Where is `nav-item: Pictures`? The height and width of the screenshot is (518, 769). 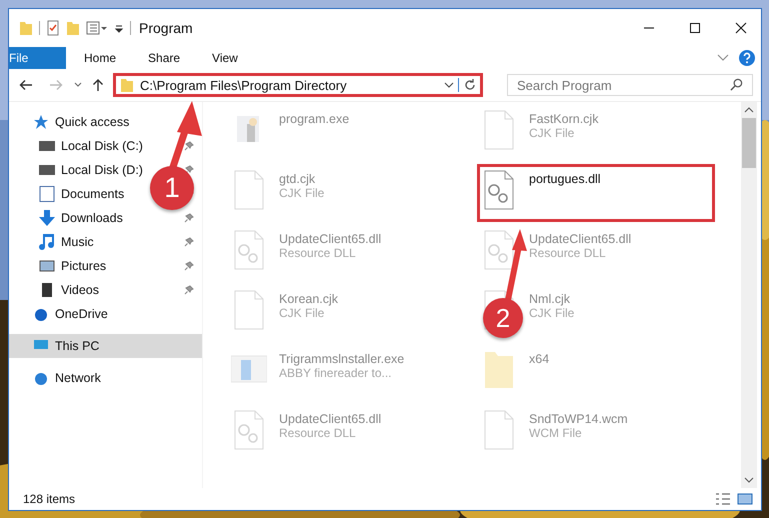 nav-item: Pictures is located at coordinates (57, 266).